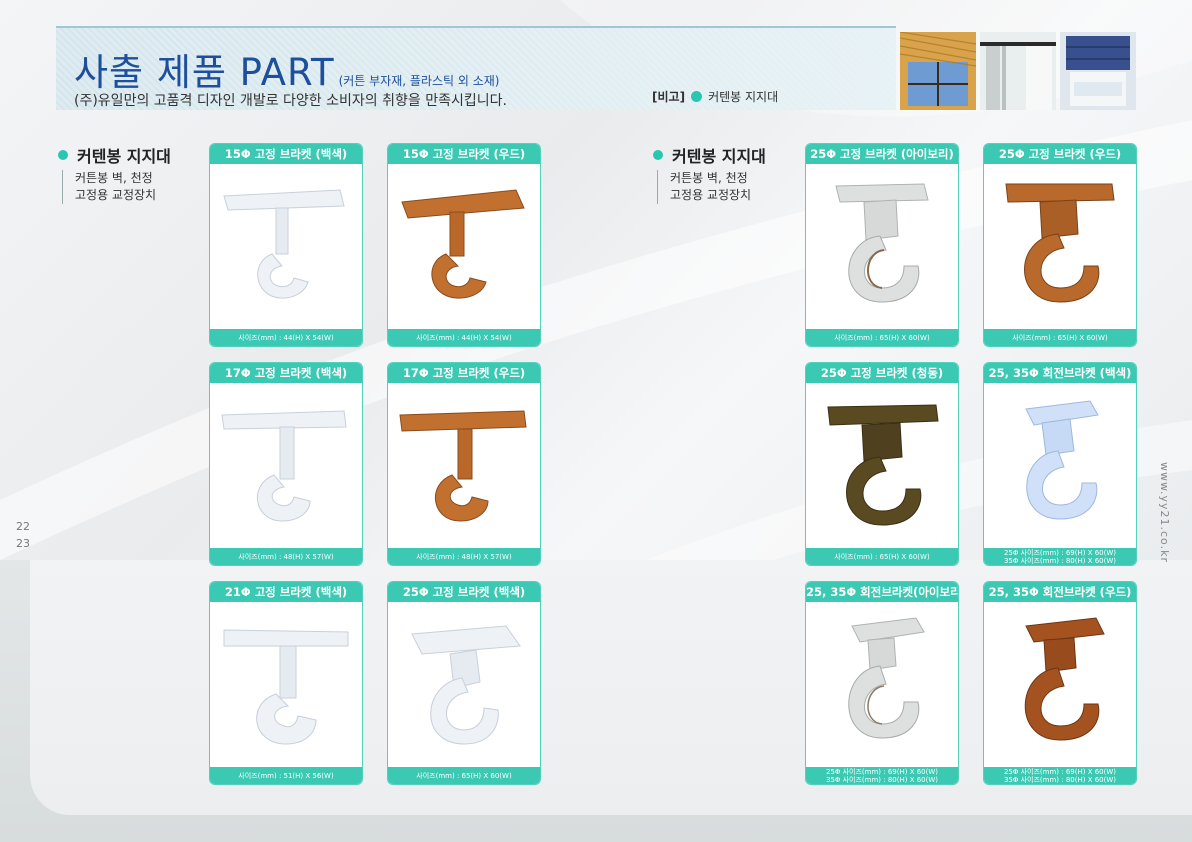 This screenshot has width=1192, height=842. What do you see at coordinates (938, 71) in the screenshot?
I see `photo-window-blinds` at bounding box center [938, 71].